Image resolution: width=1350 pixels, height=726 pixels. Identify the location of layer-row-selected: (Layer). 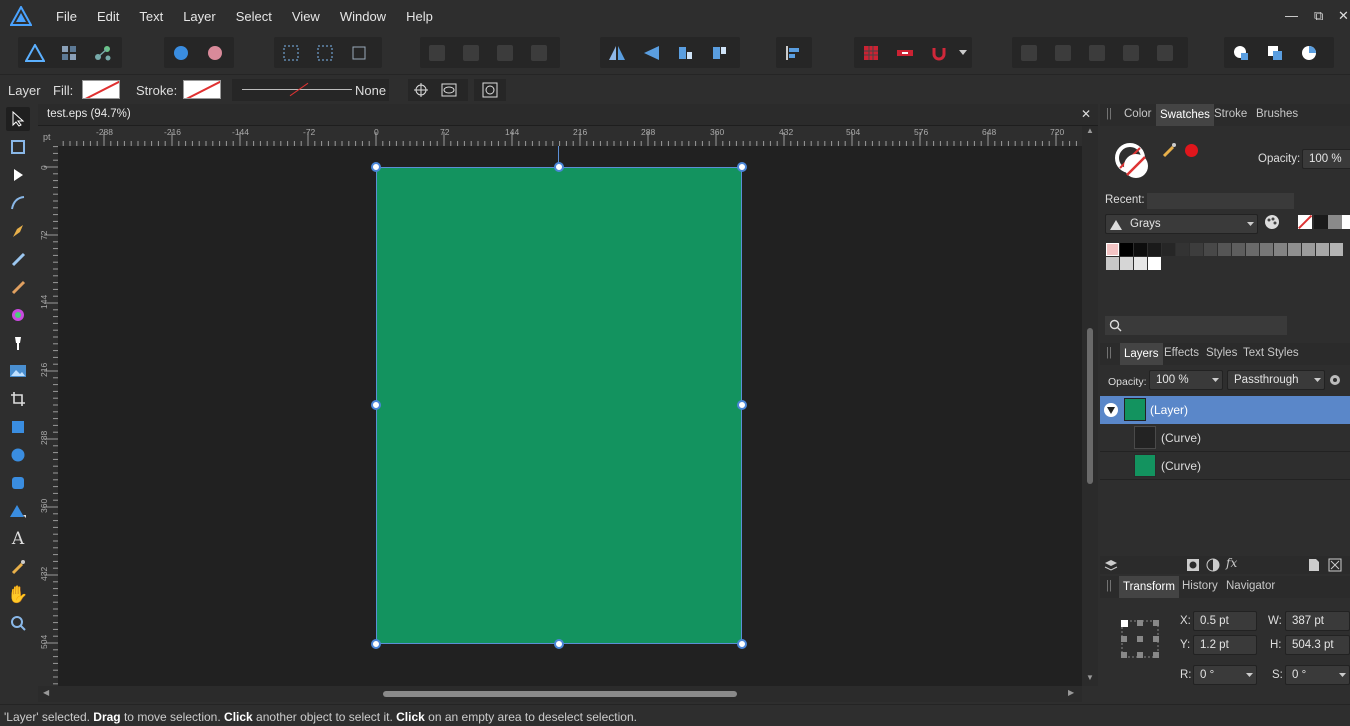
(1225, 410).